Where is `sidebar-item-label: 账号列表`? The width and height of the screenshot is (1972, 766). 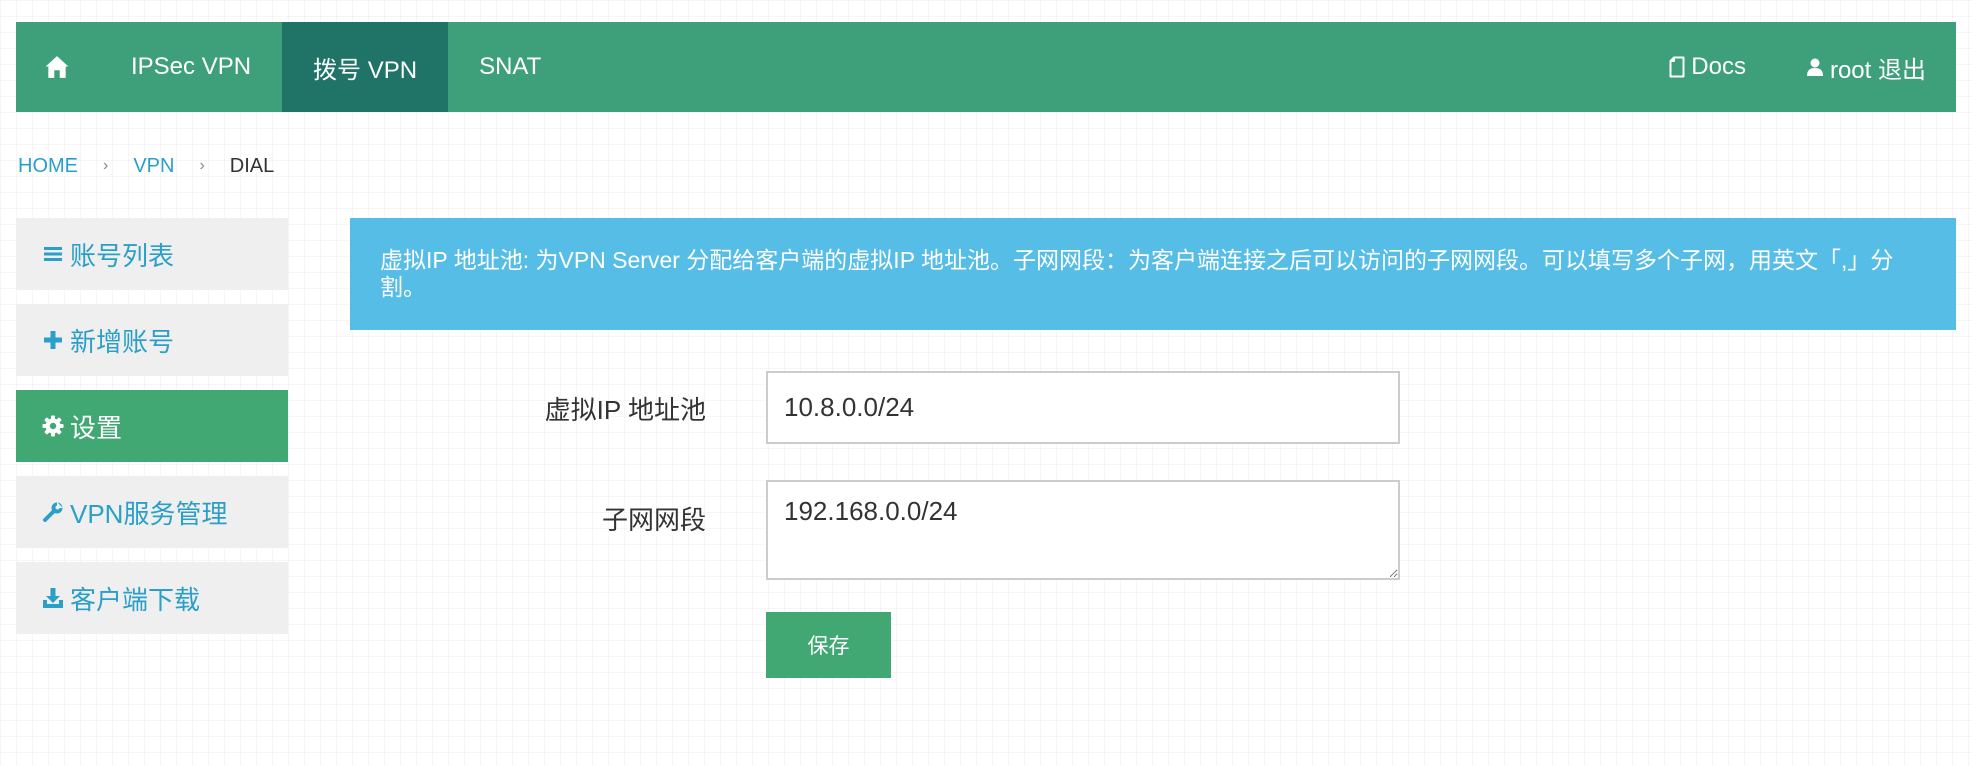 sidebar-item-label: 账号列表 is located at coordinates (122, 255).